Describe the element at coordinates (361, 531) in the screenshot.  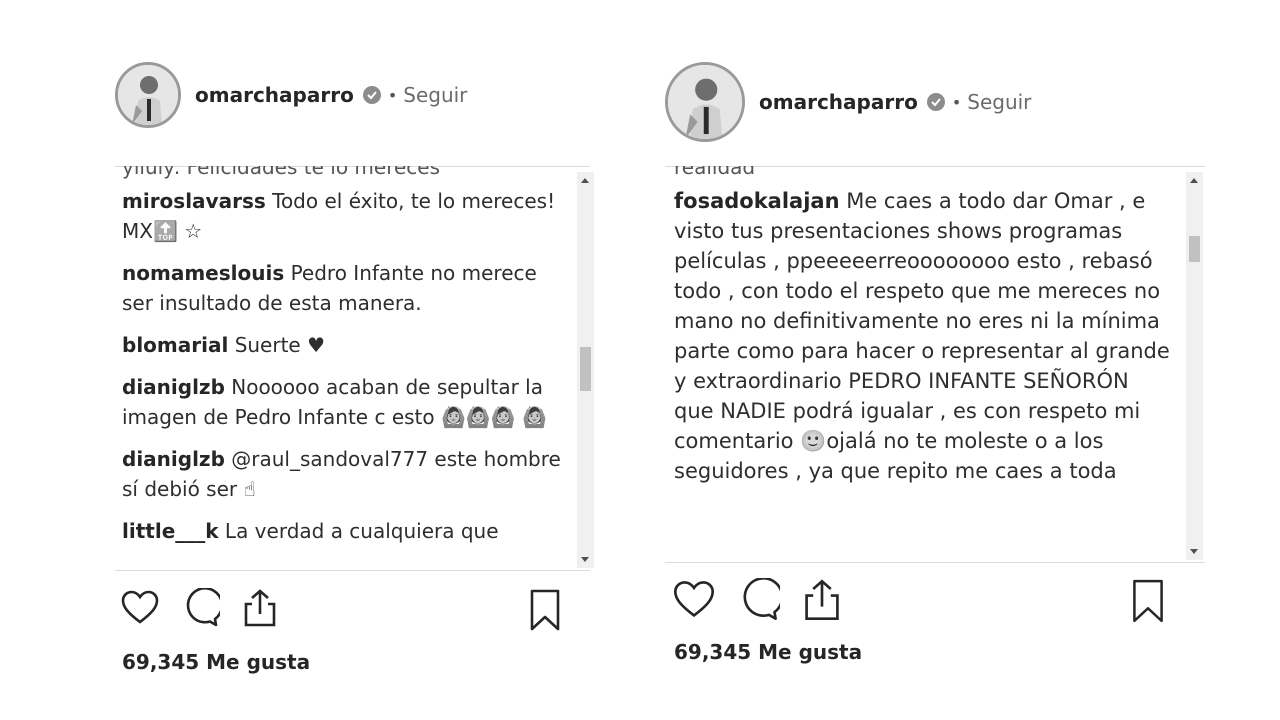
I see `comment-text: La verdad a cualquiera que` at that location.